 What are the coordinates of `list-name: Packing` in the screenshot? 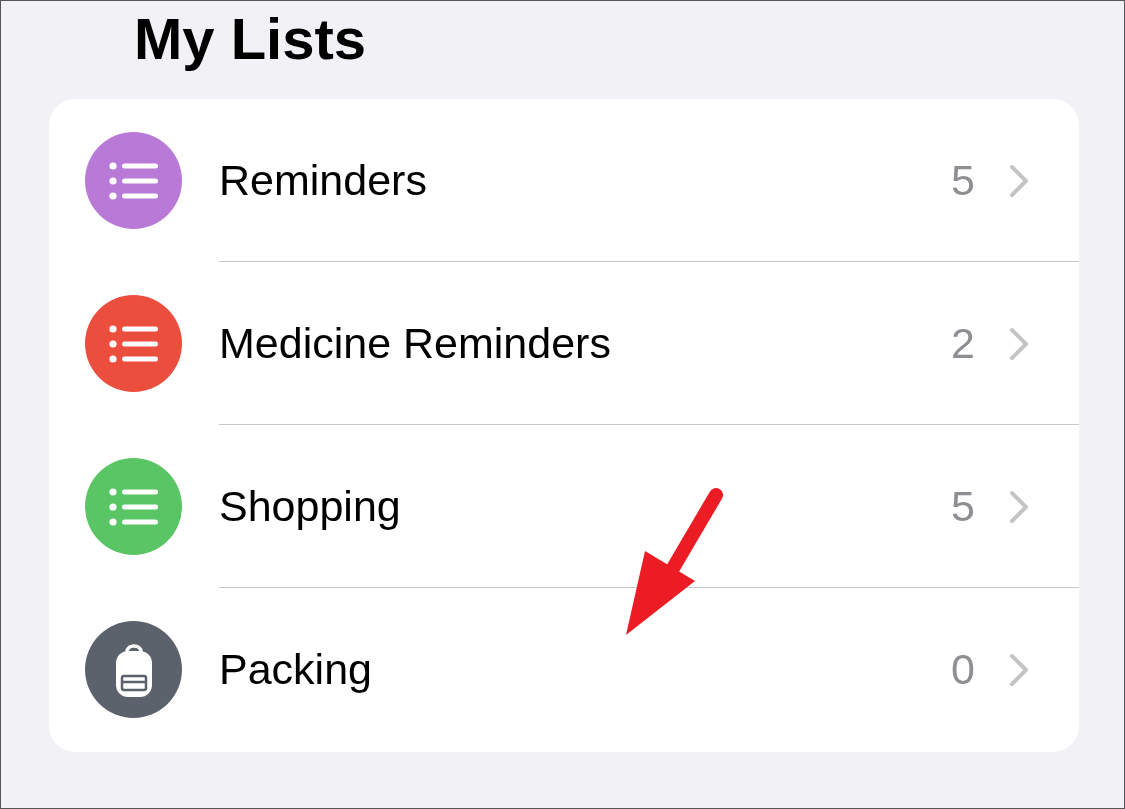 It's located at (295, 670).